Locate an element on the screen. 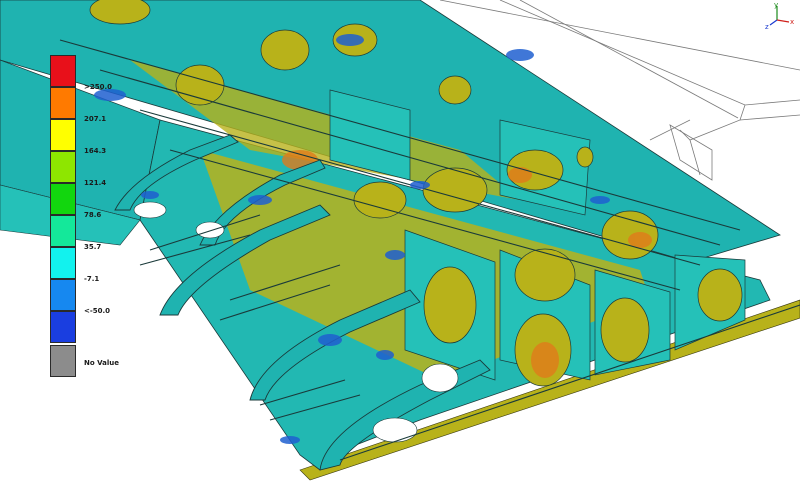 The width and height of the screenshot is (800, 491). triad-z-label: z is located at coordinates (767, 27).